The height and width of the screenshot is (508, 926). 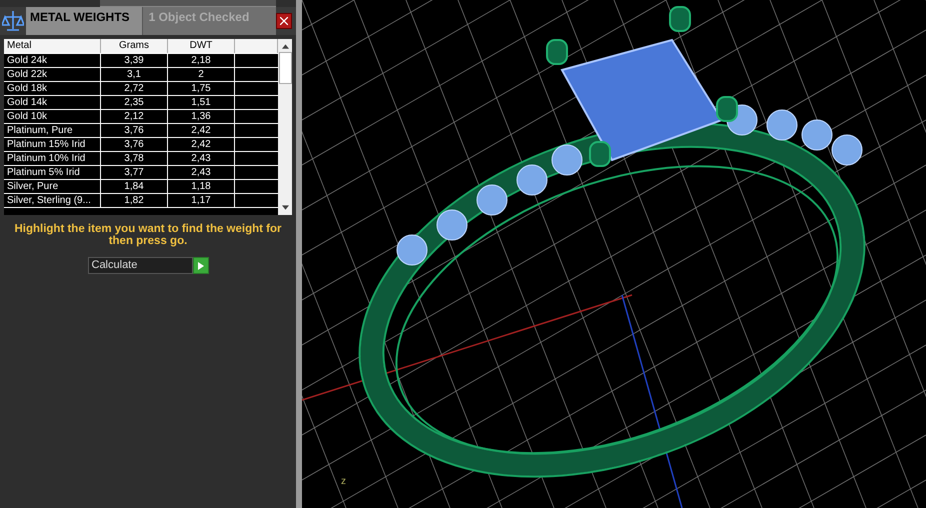 I want to click on scale-icon, so click(x=13, y=21).